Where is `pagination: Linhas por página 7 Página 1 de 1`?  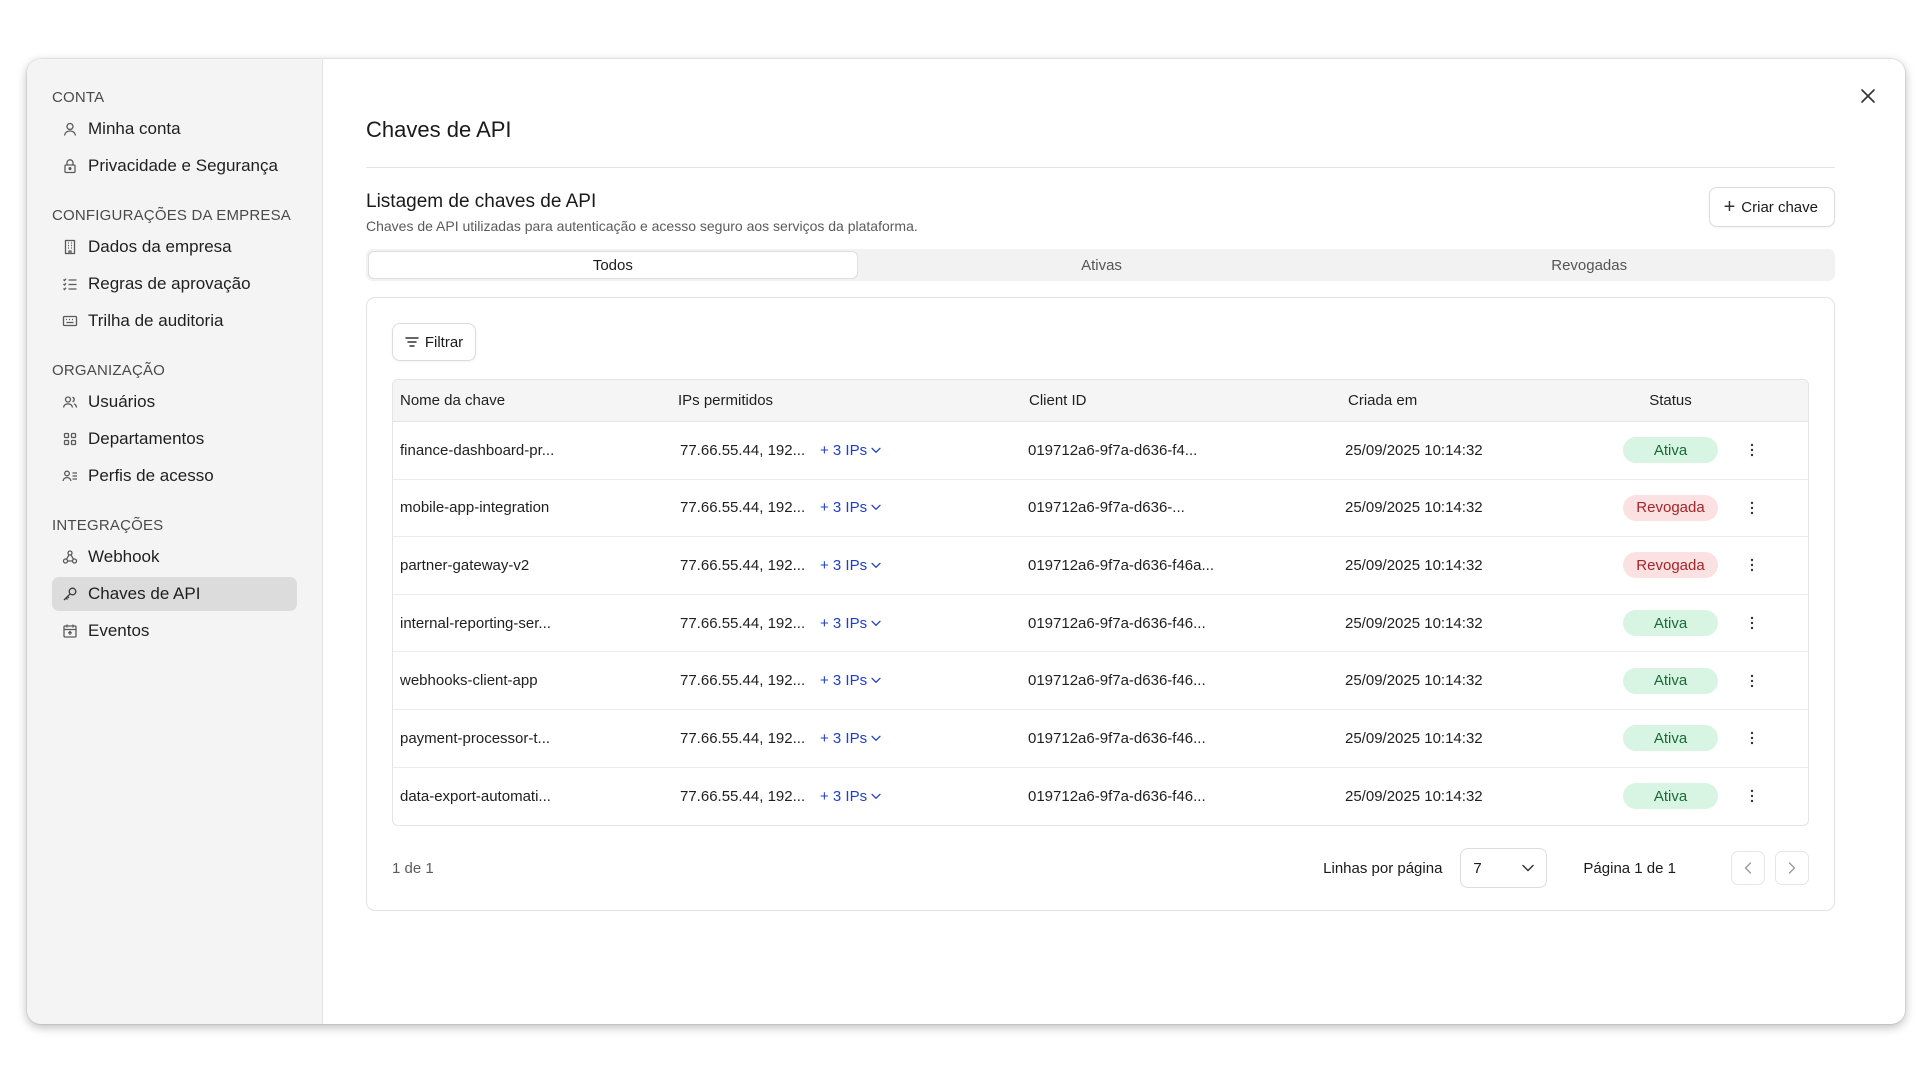
pagination: Linhas por página 7 Página 1 de 1 is located at coordinates (1566, 868).